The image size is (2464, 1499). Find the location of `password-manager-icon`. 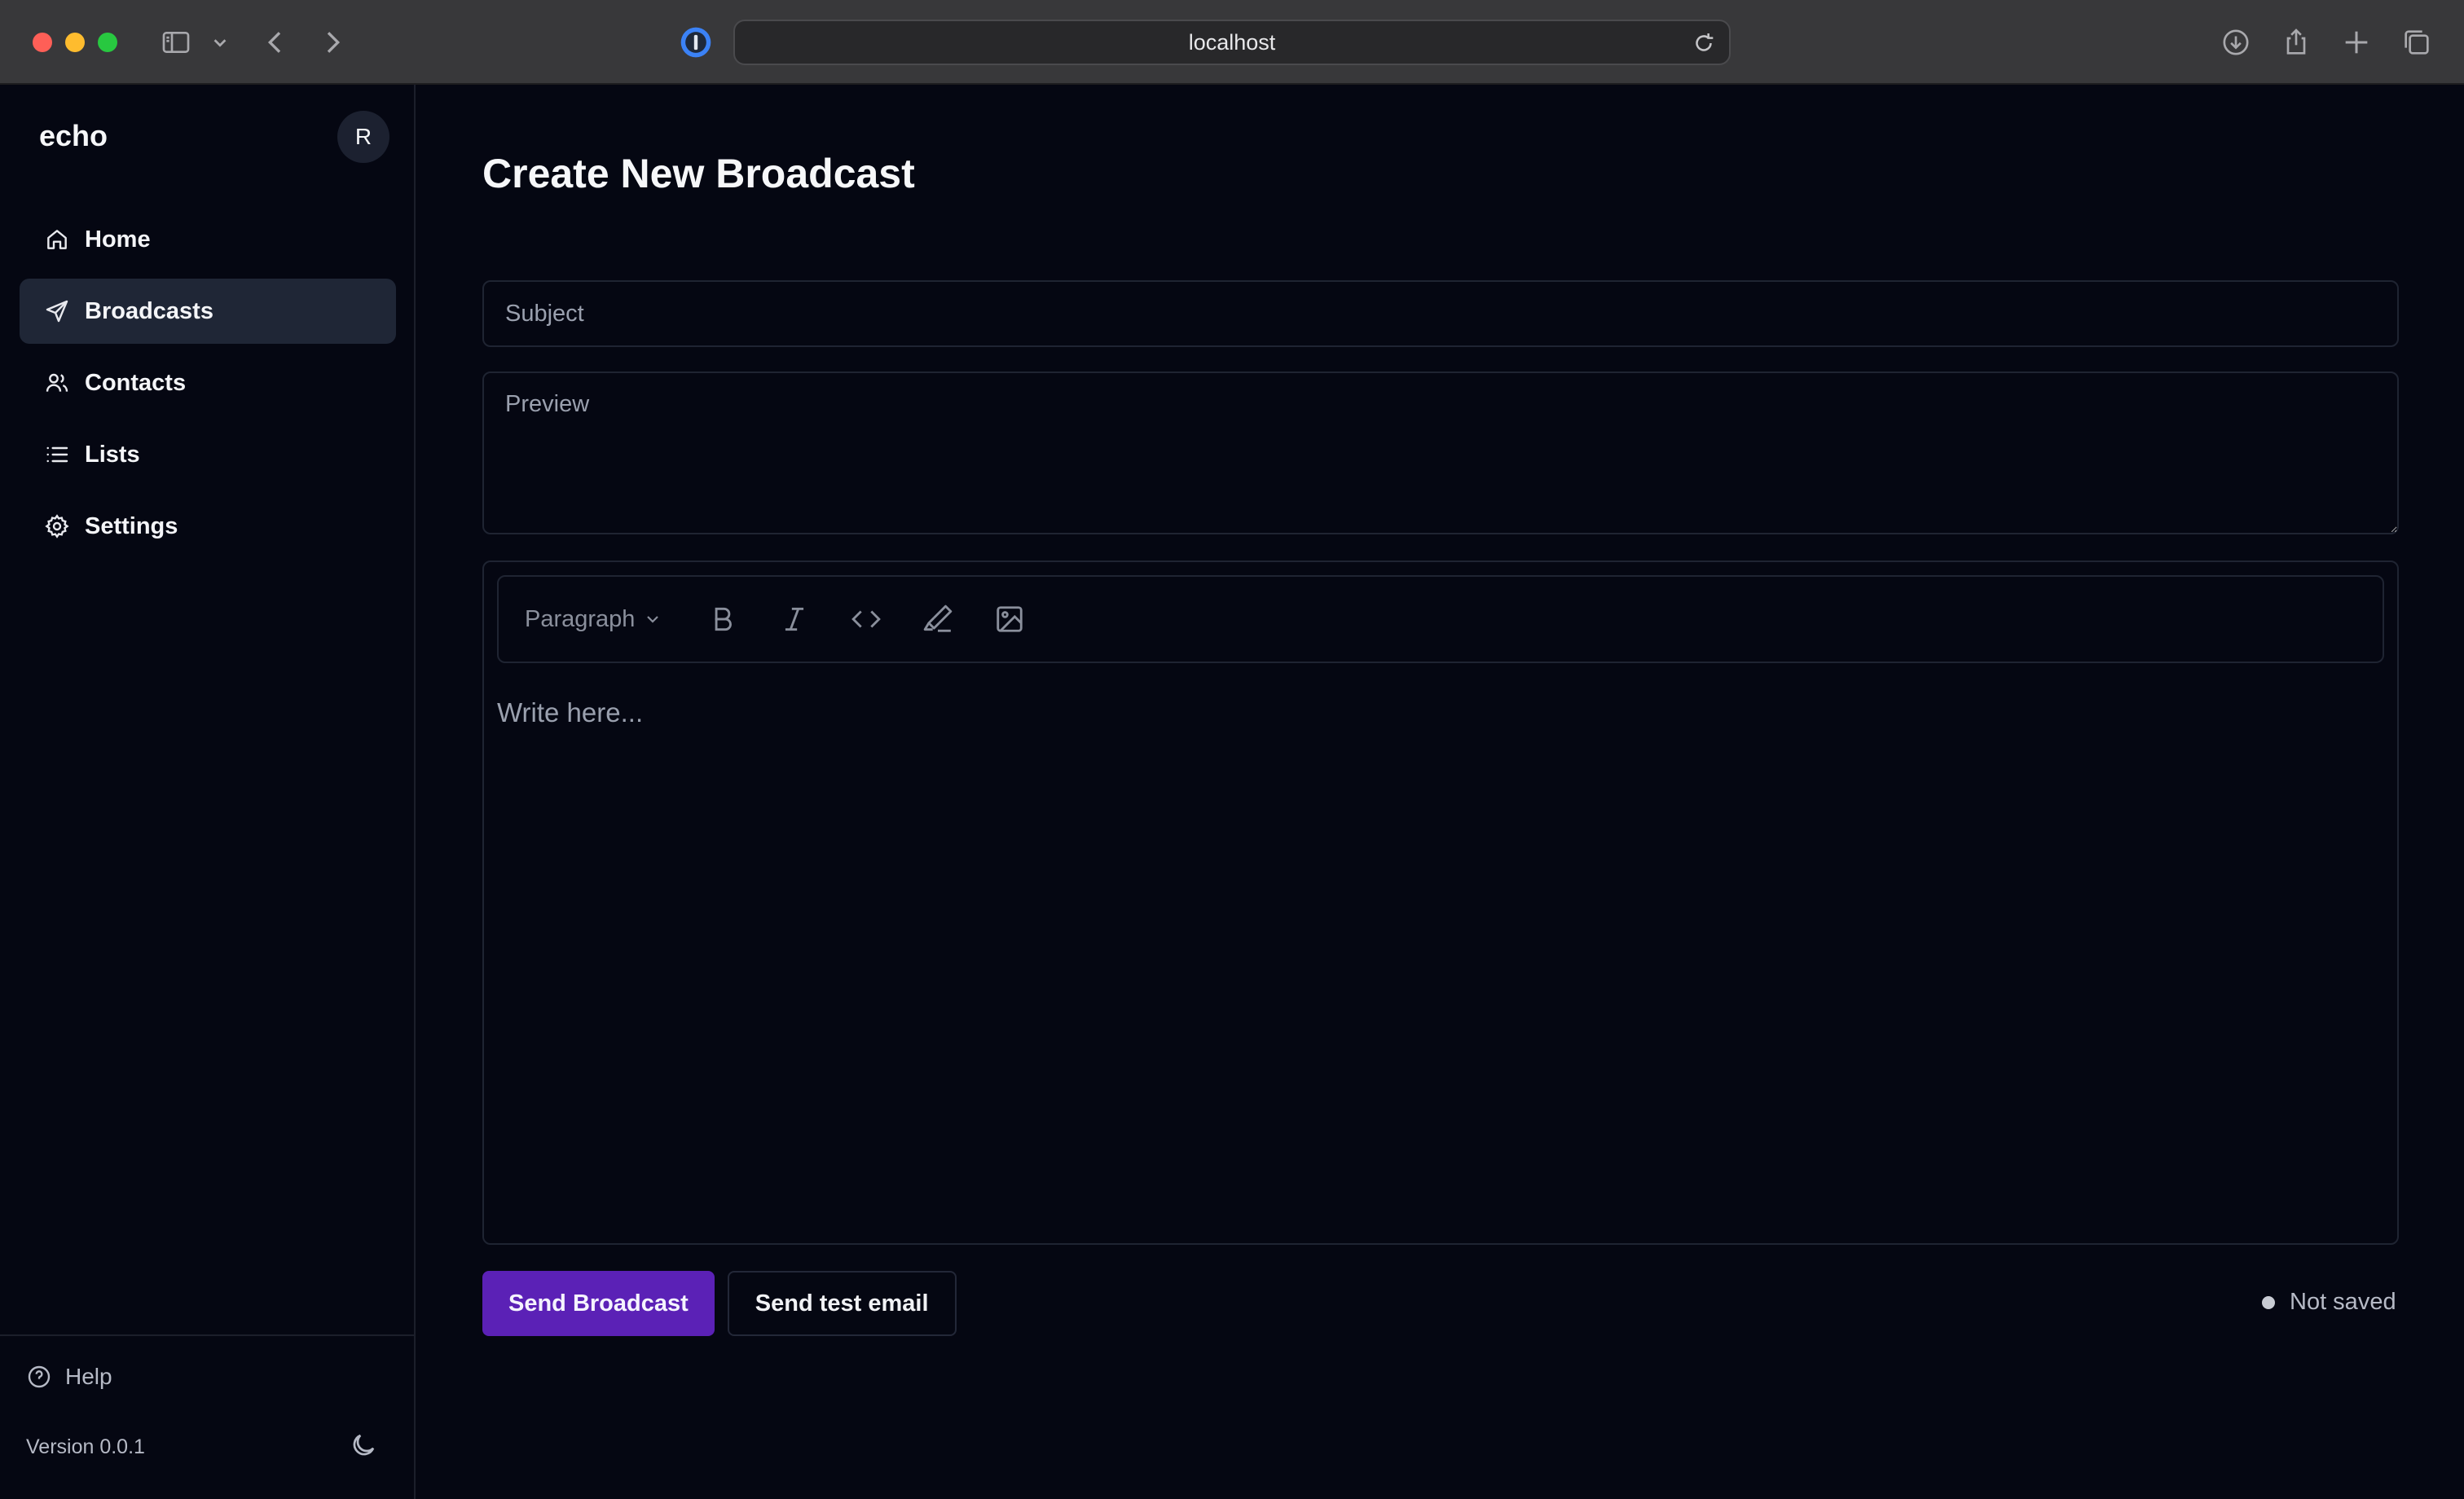

password-manager-icon is located at coordinates (696, 42).